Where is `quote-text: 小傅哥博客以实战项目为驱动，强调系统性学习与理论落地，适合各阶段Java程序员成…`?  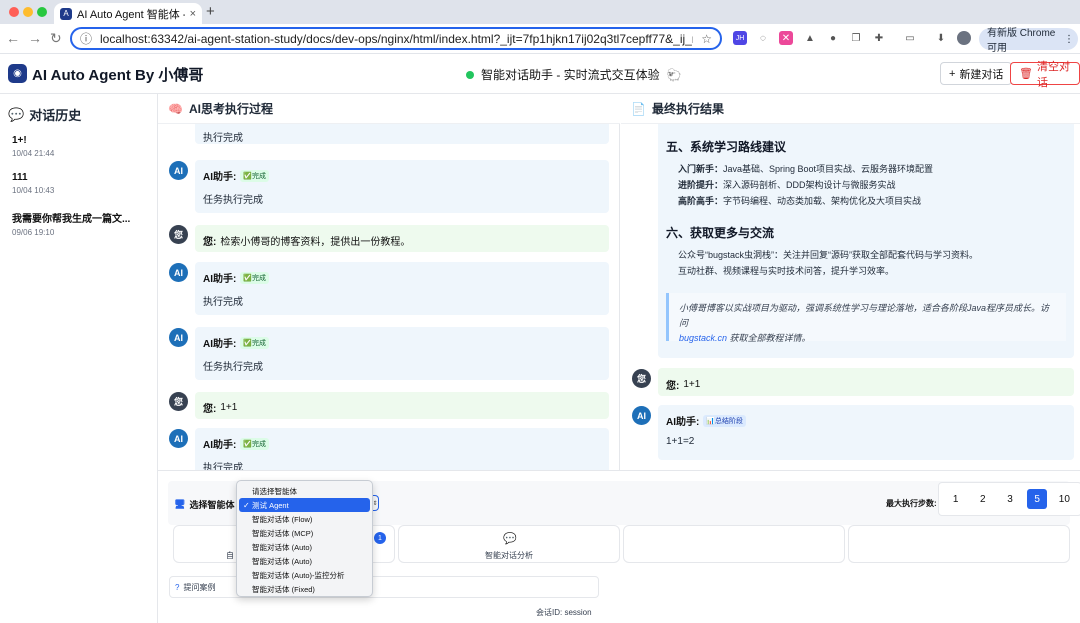 quote-text: 小傅哥博客以实战项目为驱动，强调系统性学习与理论落地，适合各阶段Java程序员成… is located at coordinates (864, 315).